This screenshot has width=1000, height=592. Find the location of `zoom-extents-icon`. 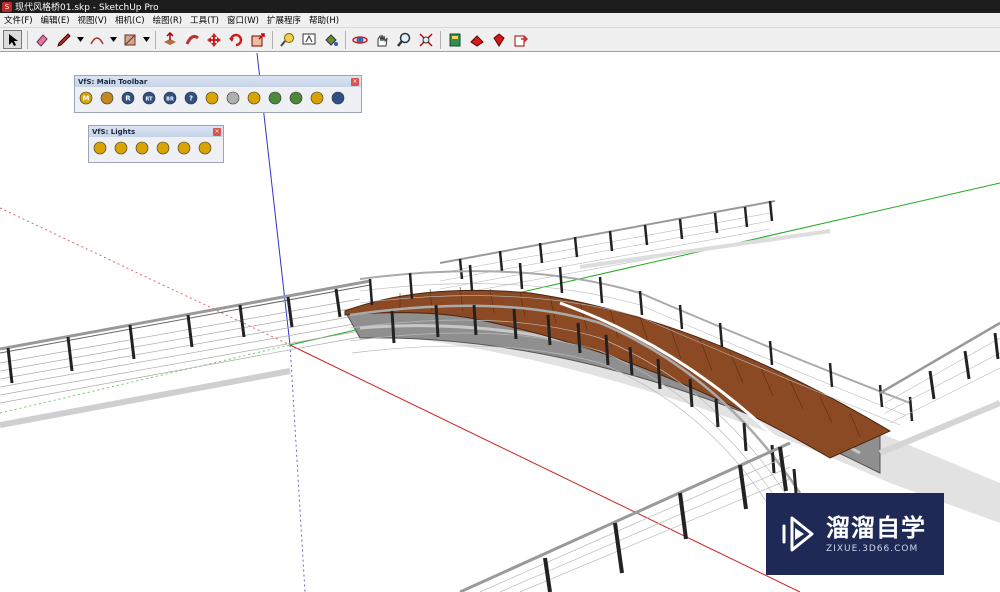

zoom-extents-icon is located at coordinates (425, 39).